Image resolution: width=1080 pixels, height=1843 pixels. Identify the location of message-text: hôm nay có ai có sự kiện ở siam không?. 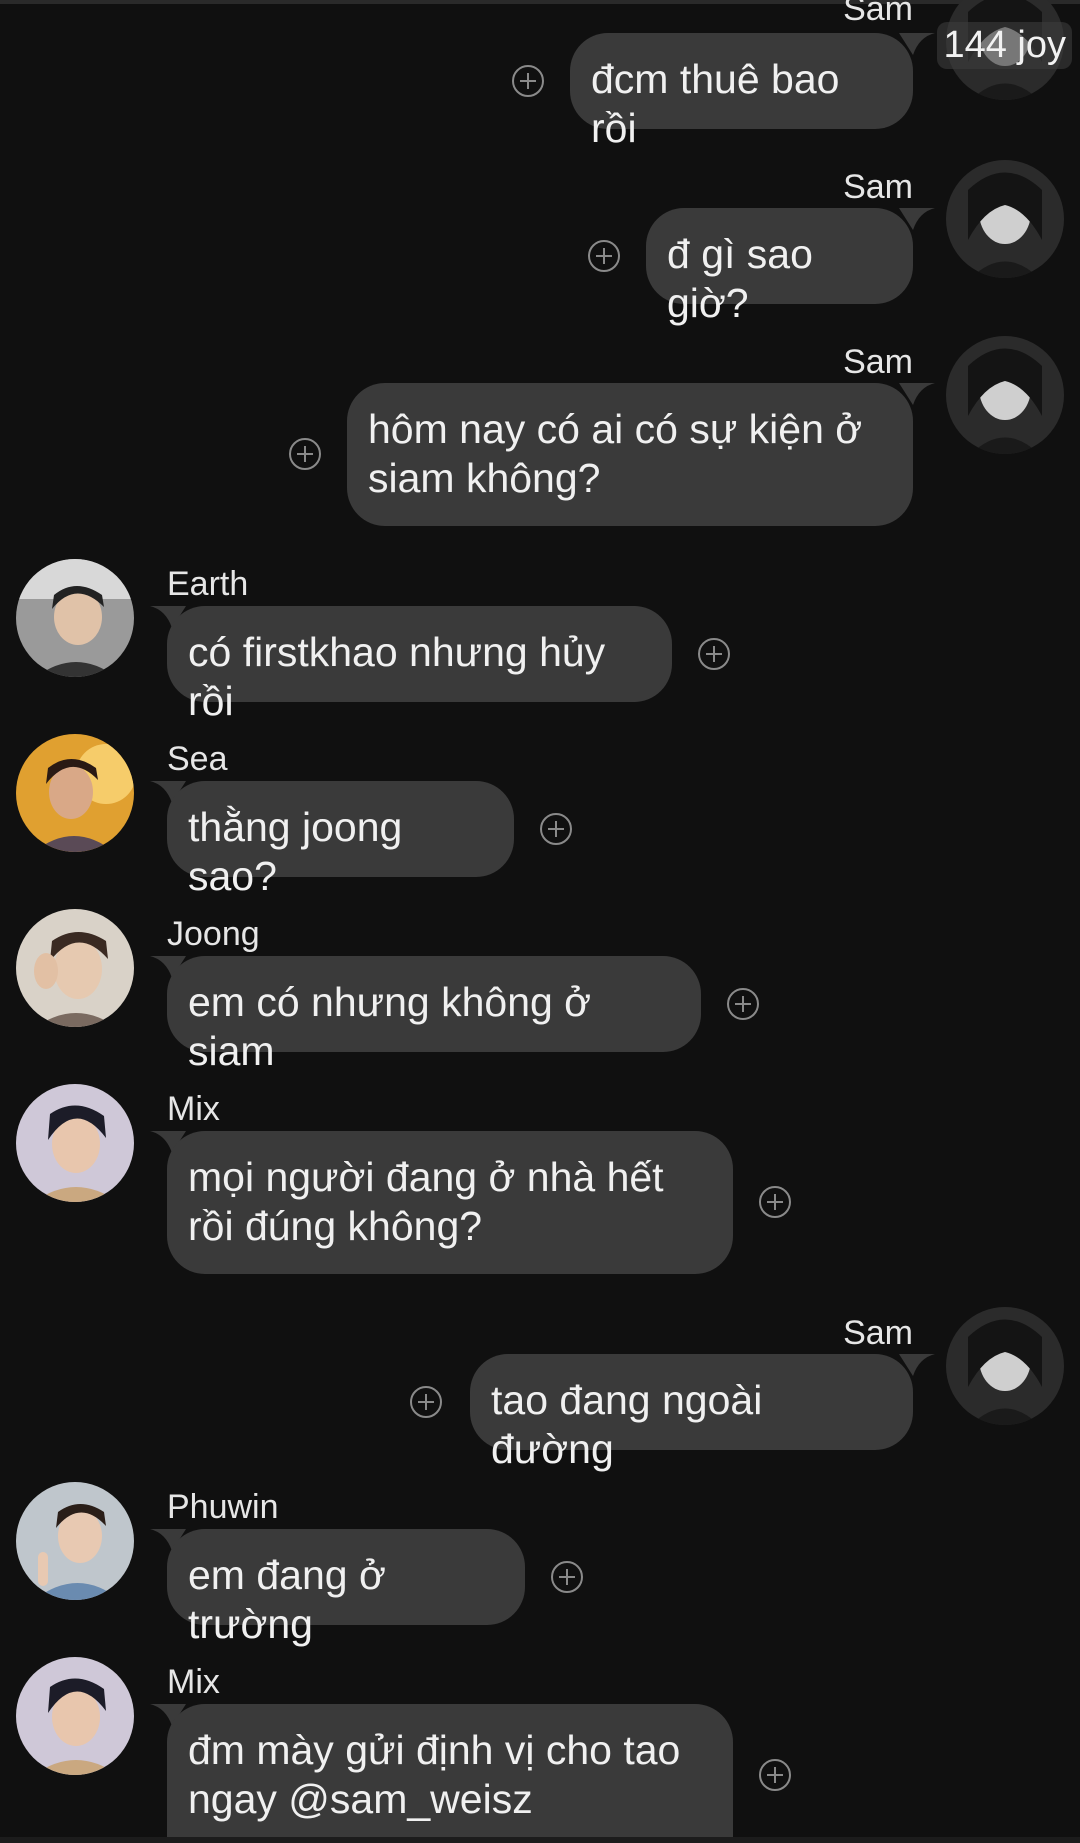
(615, 453).